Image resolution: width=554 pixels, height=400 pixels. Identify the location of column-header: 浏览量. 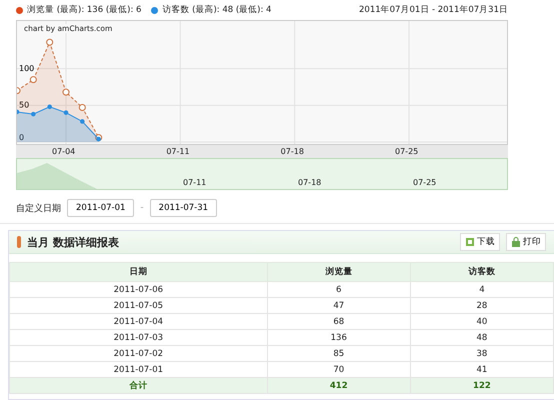
(338, 272).